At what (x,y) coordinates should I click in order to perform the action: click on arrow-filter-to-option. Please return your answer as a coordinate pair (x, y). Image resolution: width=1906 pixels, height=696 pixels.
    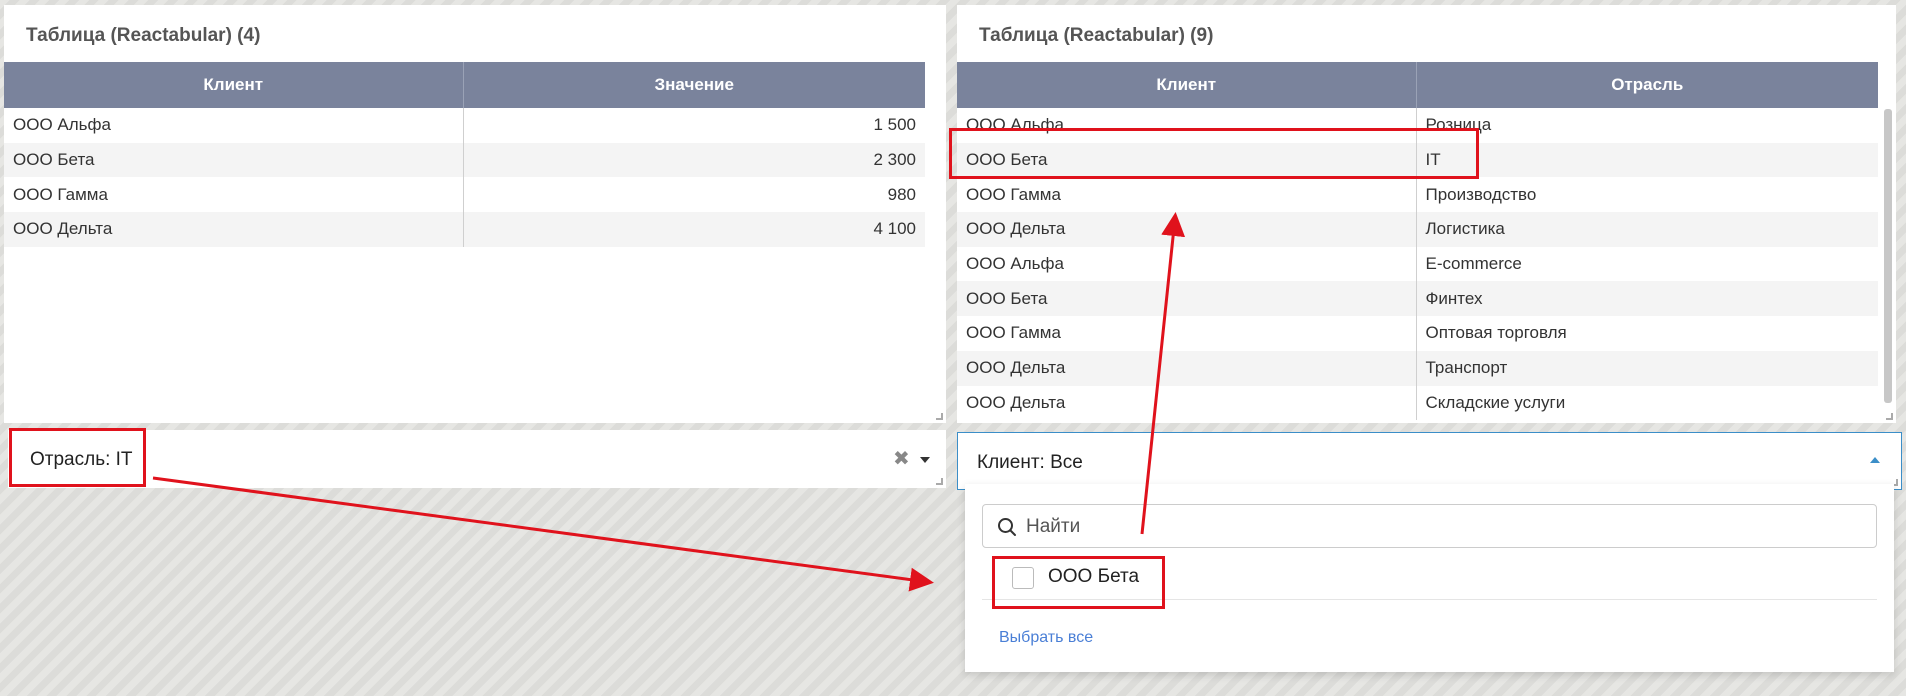
    Looking at the image, I should click on (543, 534).